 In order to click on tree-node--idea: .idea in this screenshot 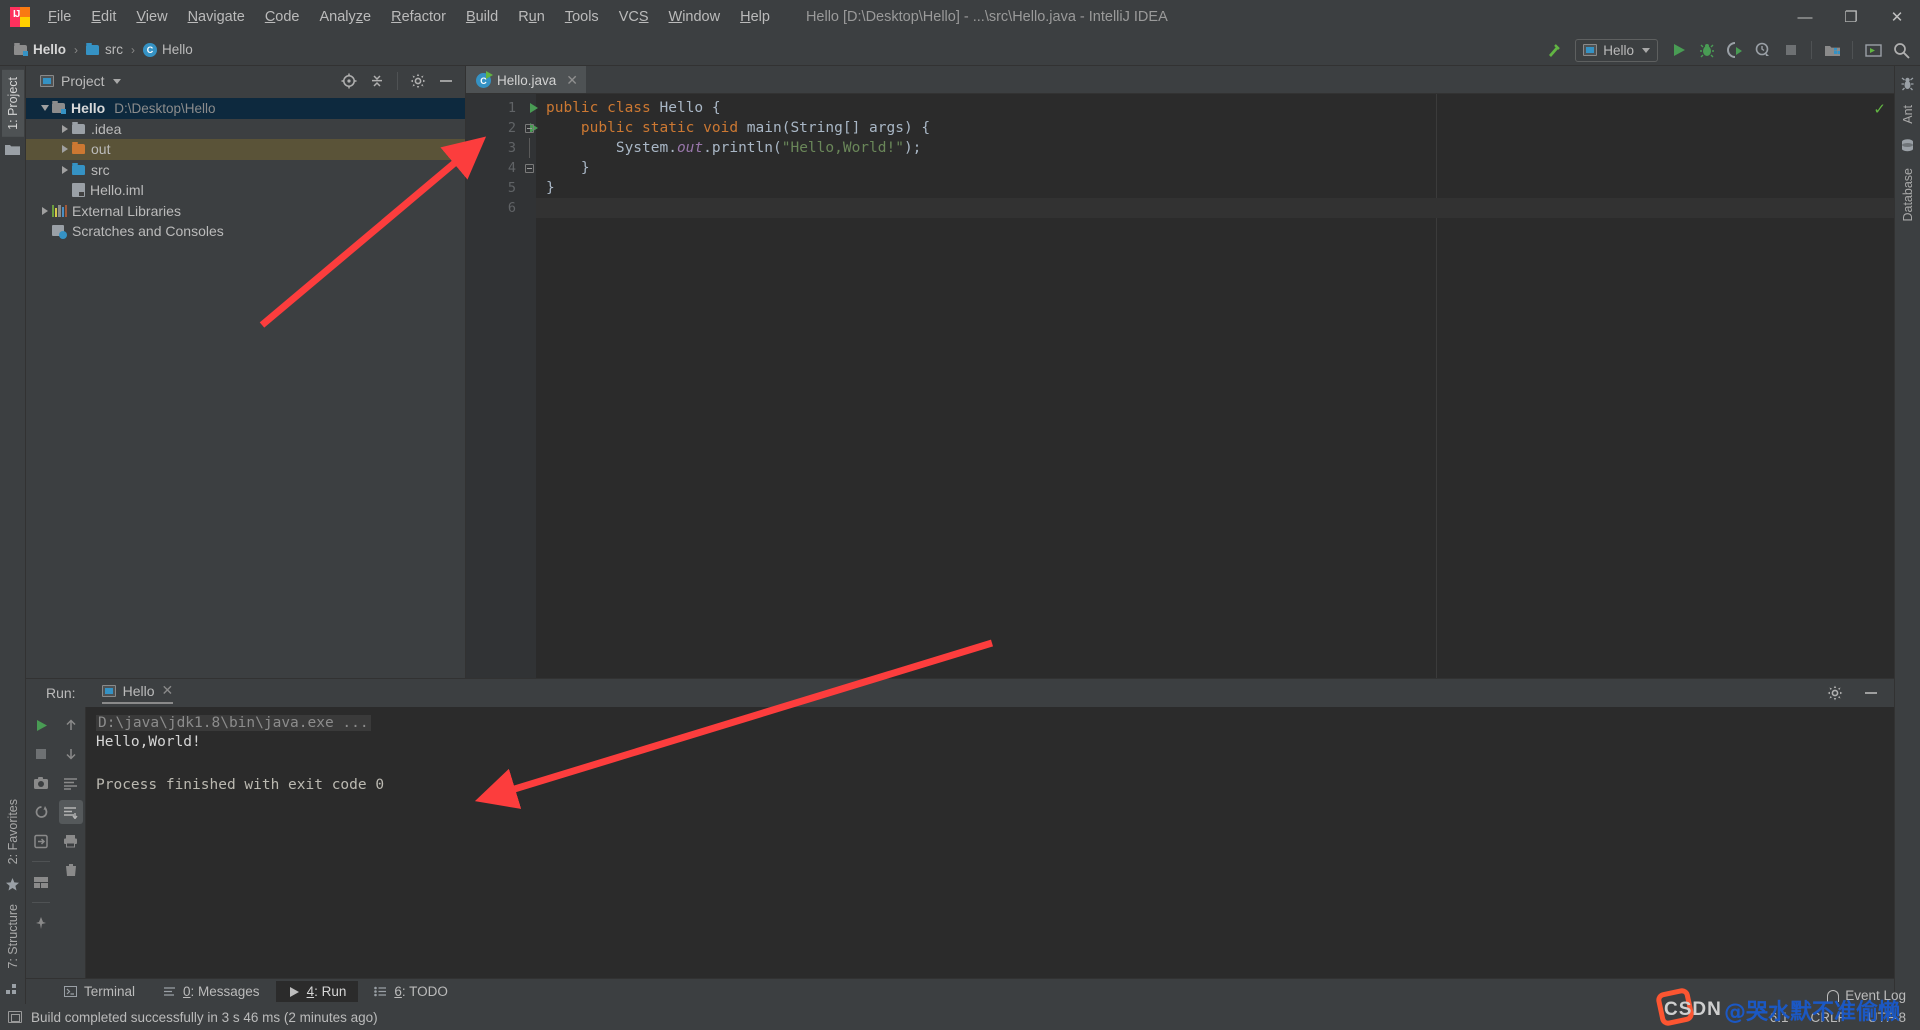, I will do `click(245, 129)`.